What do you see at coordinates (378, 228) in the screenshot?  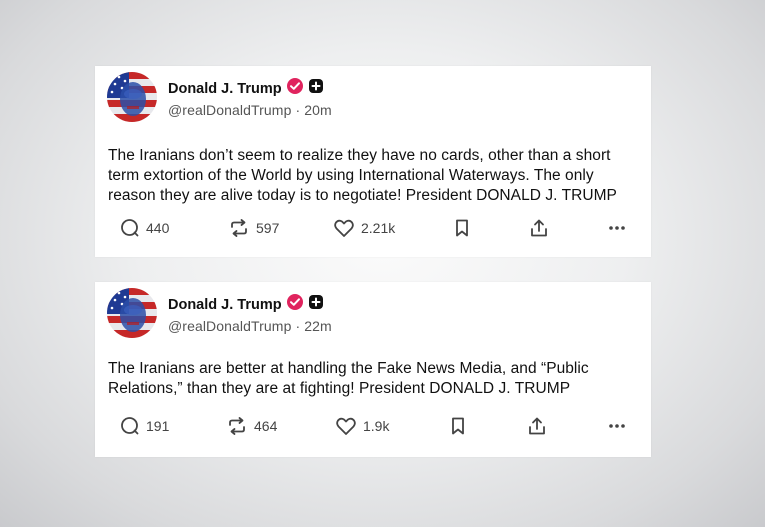 I see `like-count: 2.21k` at bounding box center [378, 228].